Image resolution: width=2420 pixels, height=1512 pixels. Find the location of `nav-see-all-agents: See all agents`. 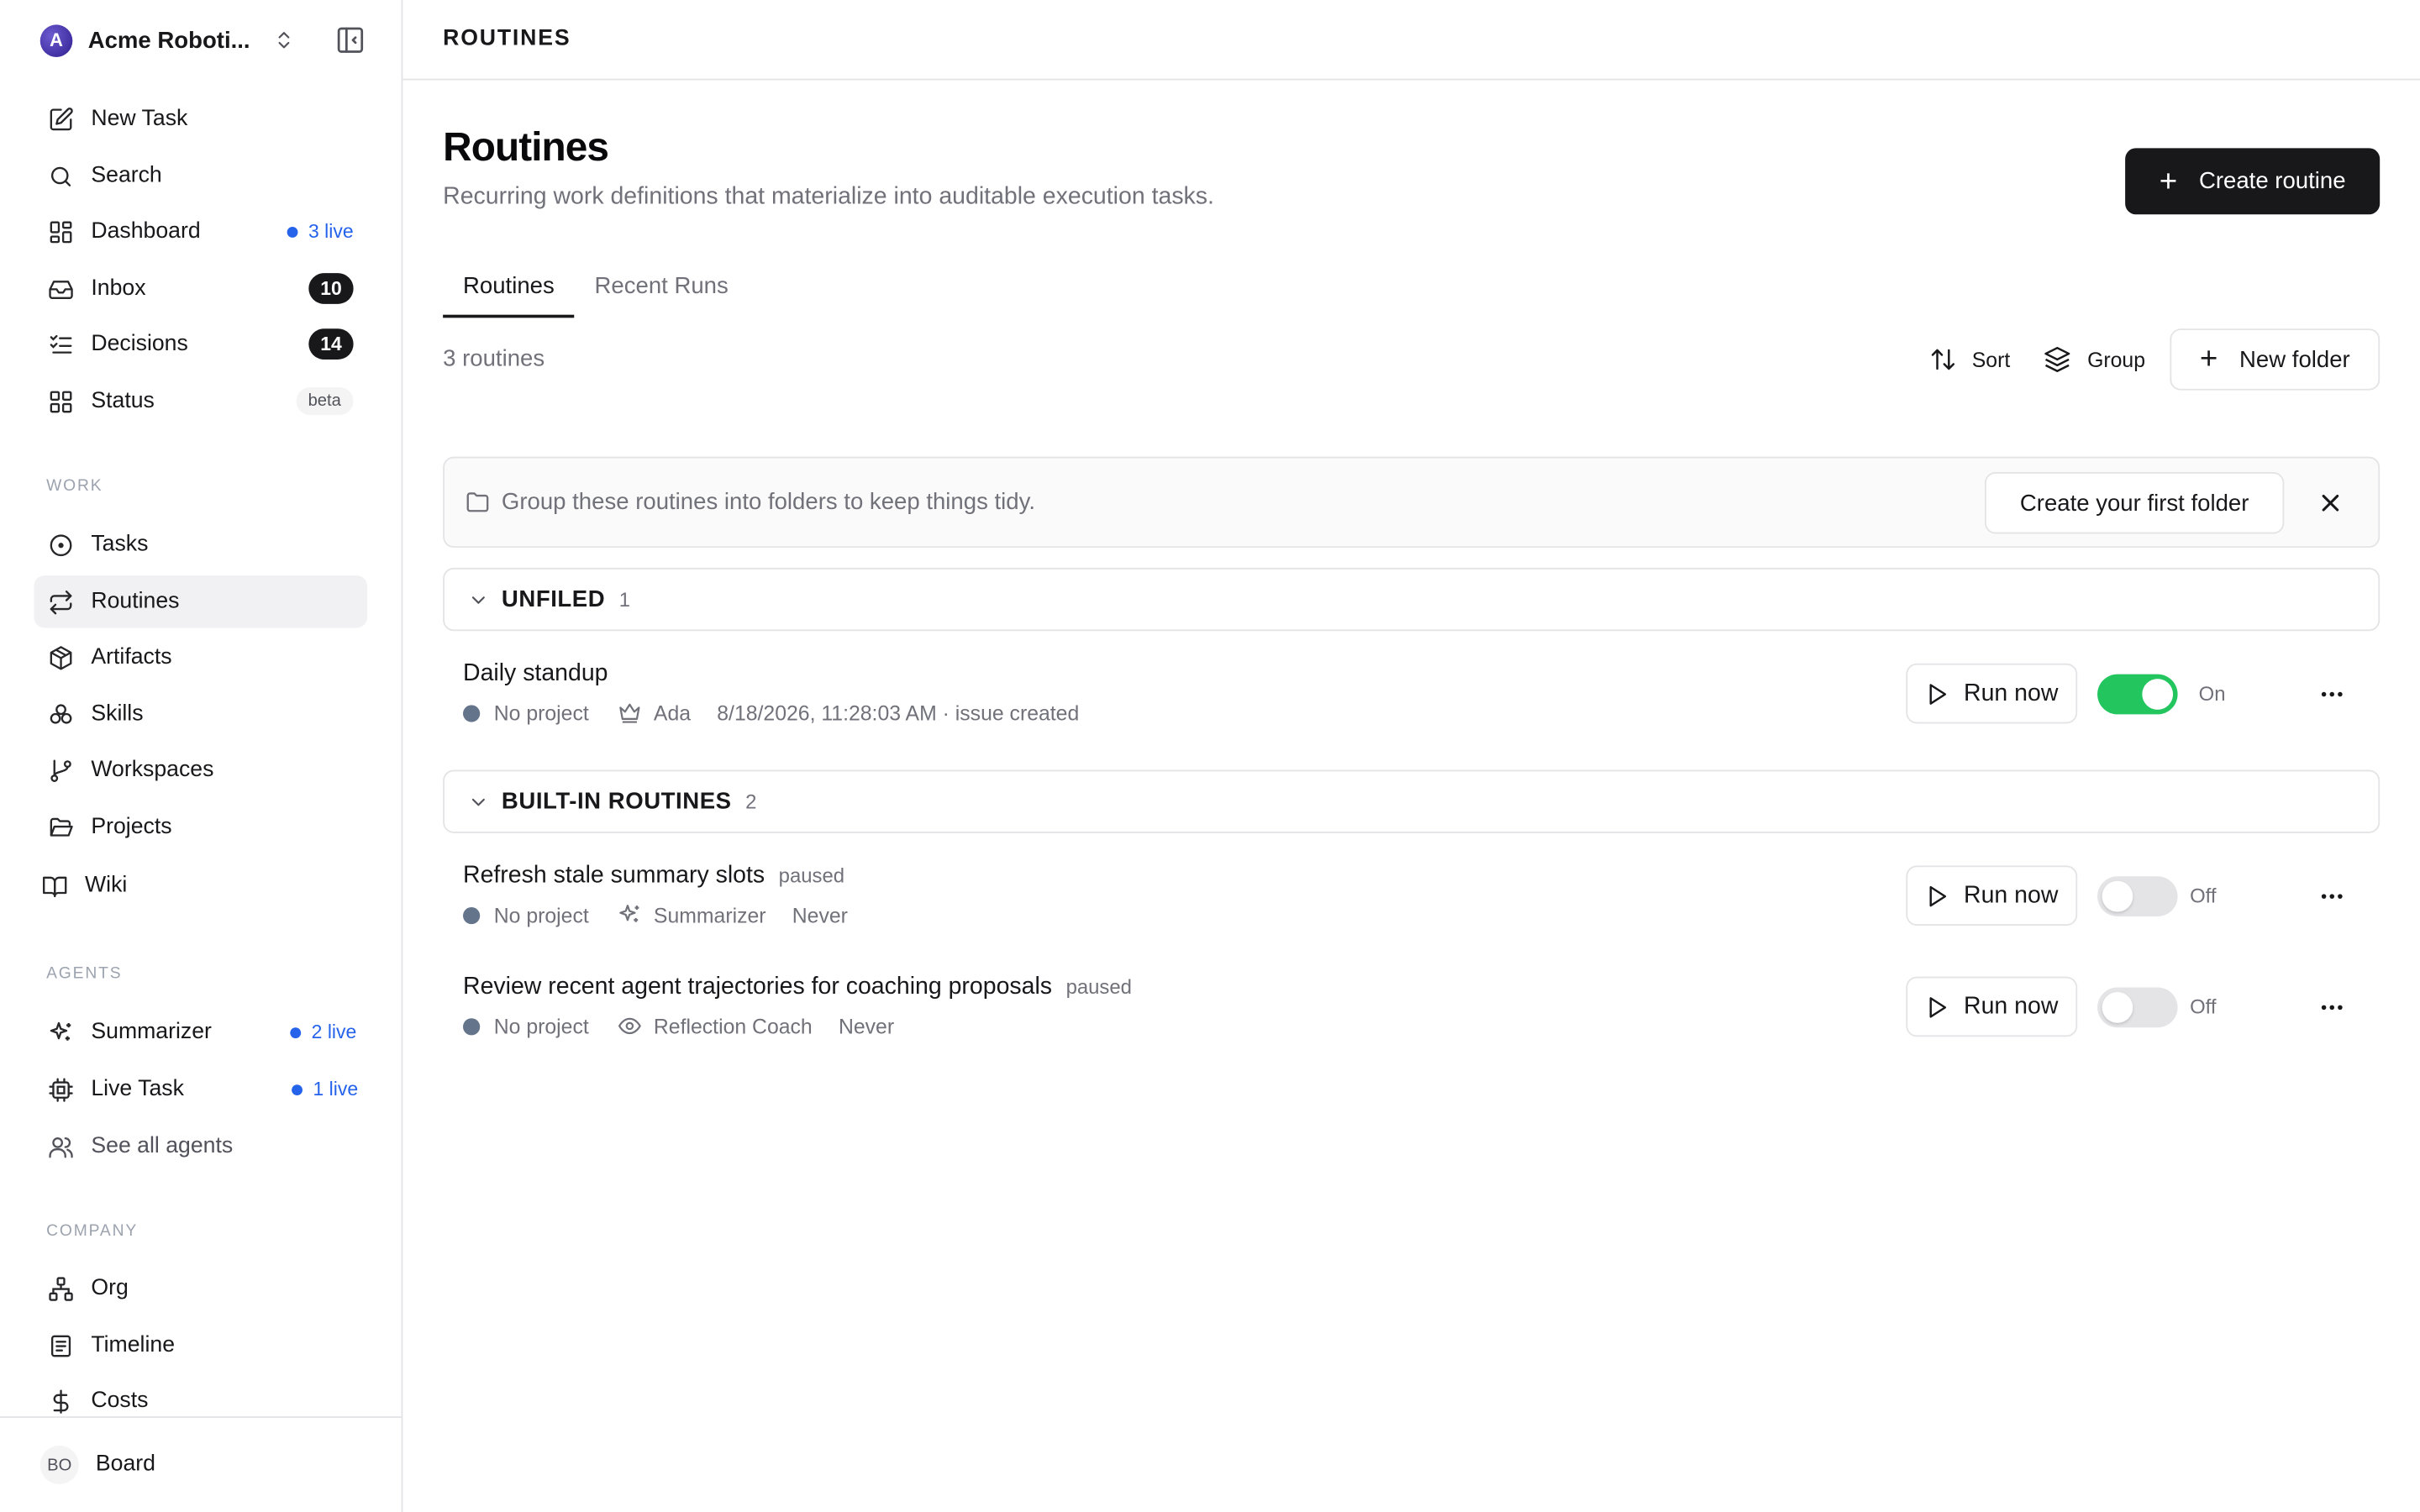

nav-see-all-agents: See all agents is located at coordinates (200, 1146).